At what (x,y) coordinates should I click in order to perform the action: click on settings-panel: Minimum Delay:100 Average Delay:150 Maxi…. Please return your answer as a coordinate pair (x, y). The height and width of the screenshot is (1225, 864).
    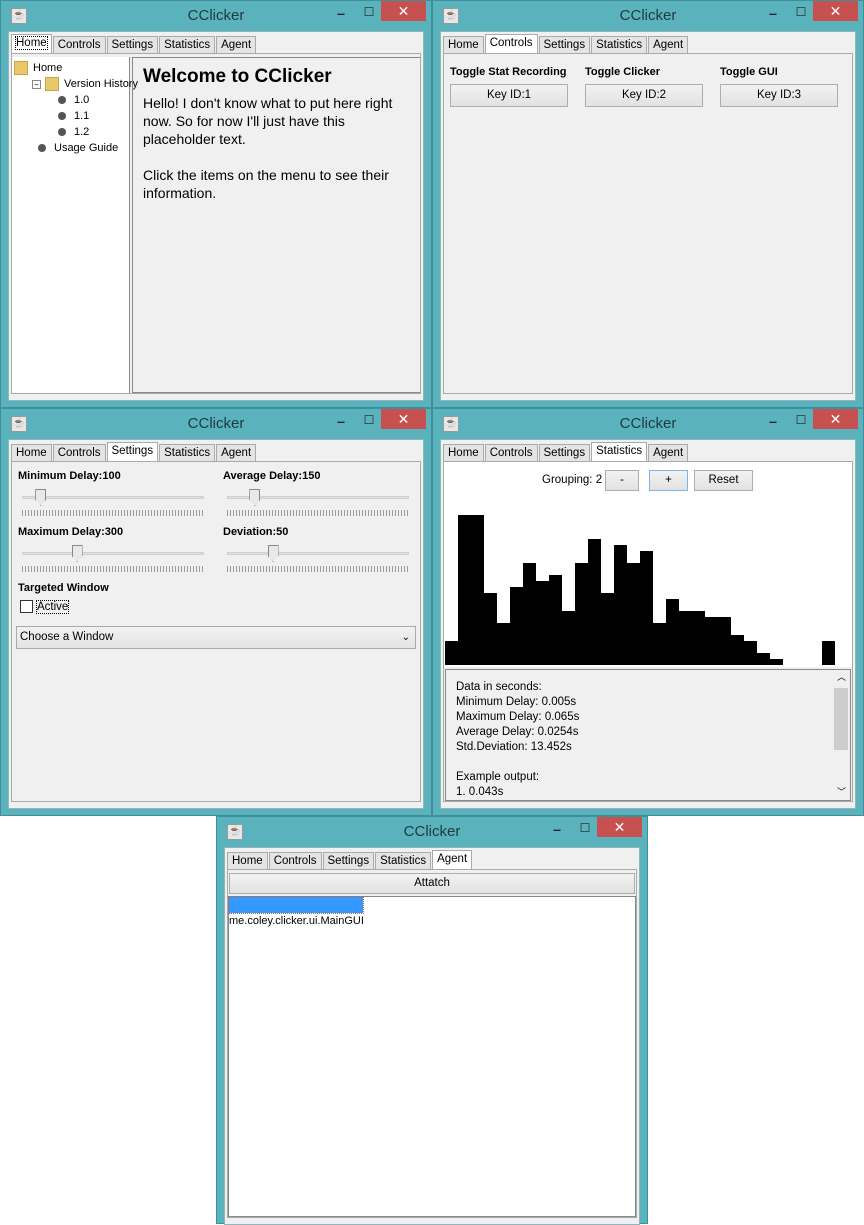
    Looking at the image, I should click on (216, 631).